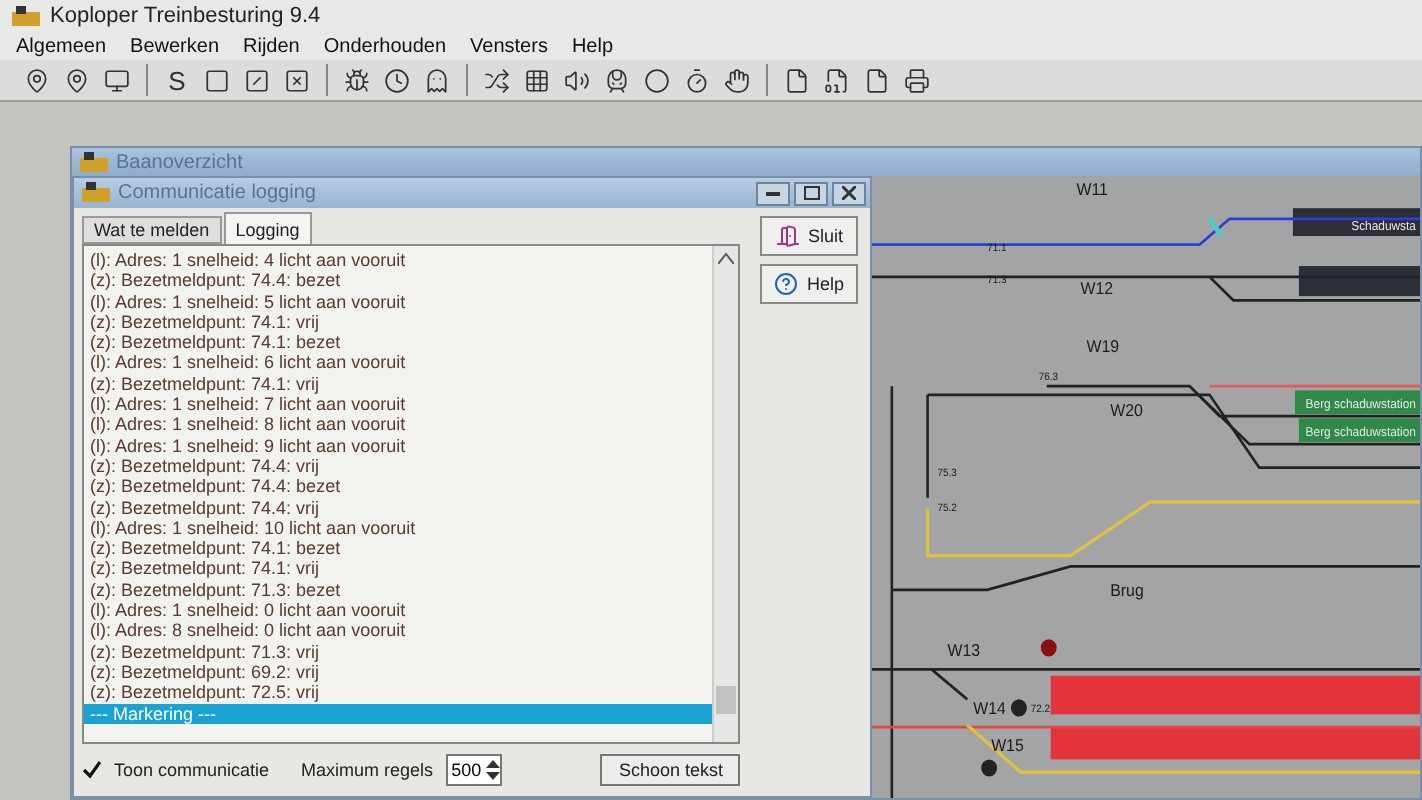 The image size is (1422, 800). I want to click on printer-icon, so click(917, 80).